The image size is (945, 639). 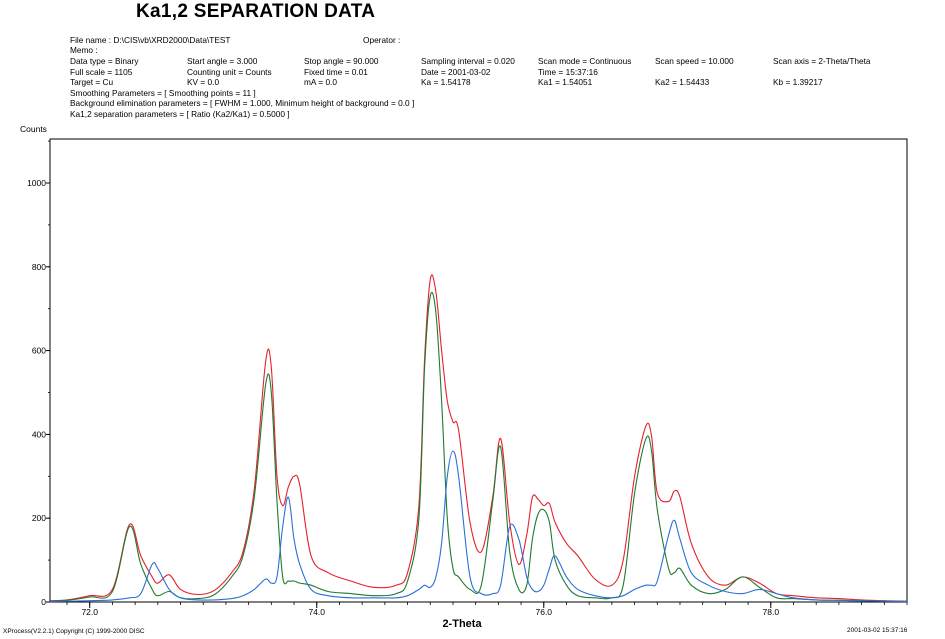 I want to click on y-tick-label: 0, so click(x=43, y=602).